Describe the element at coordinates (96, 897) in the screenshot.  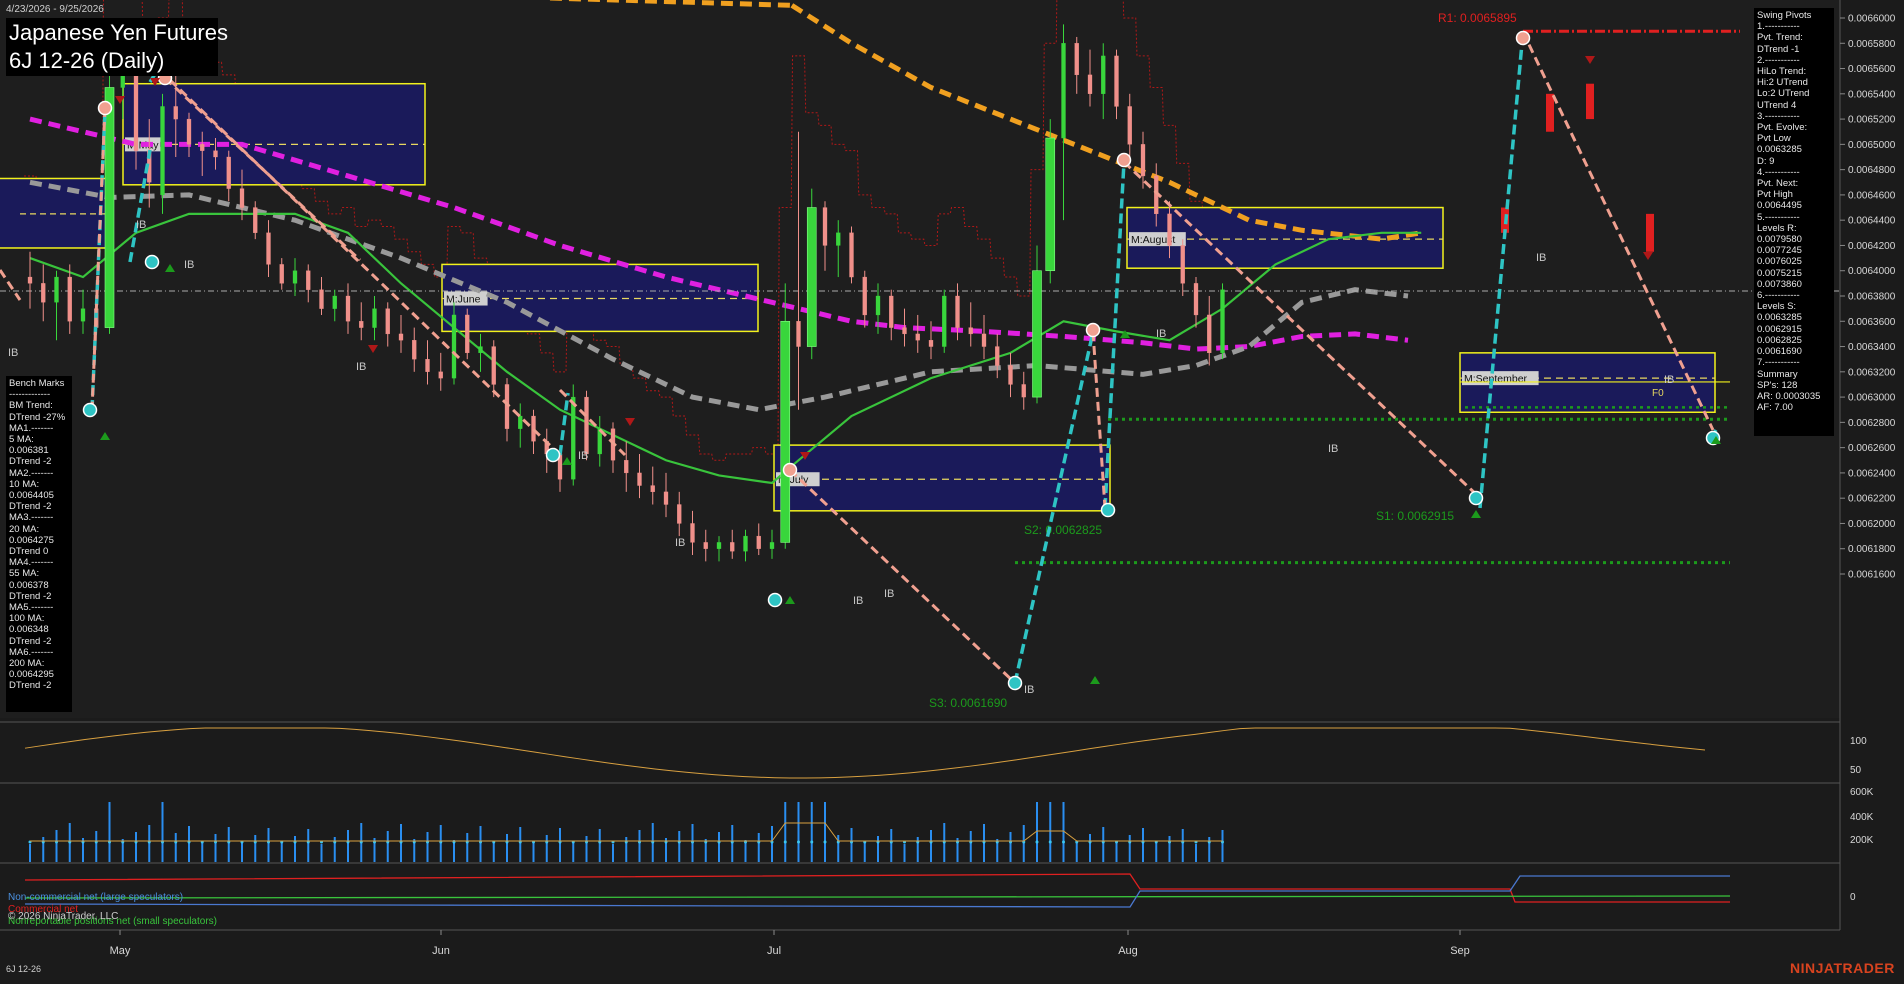
I see `cot-legend-item: Non-commercial net (large speculators)` at that location.